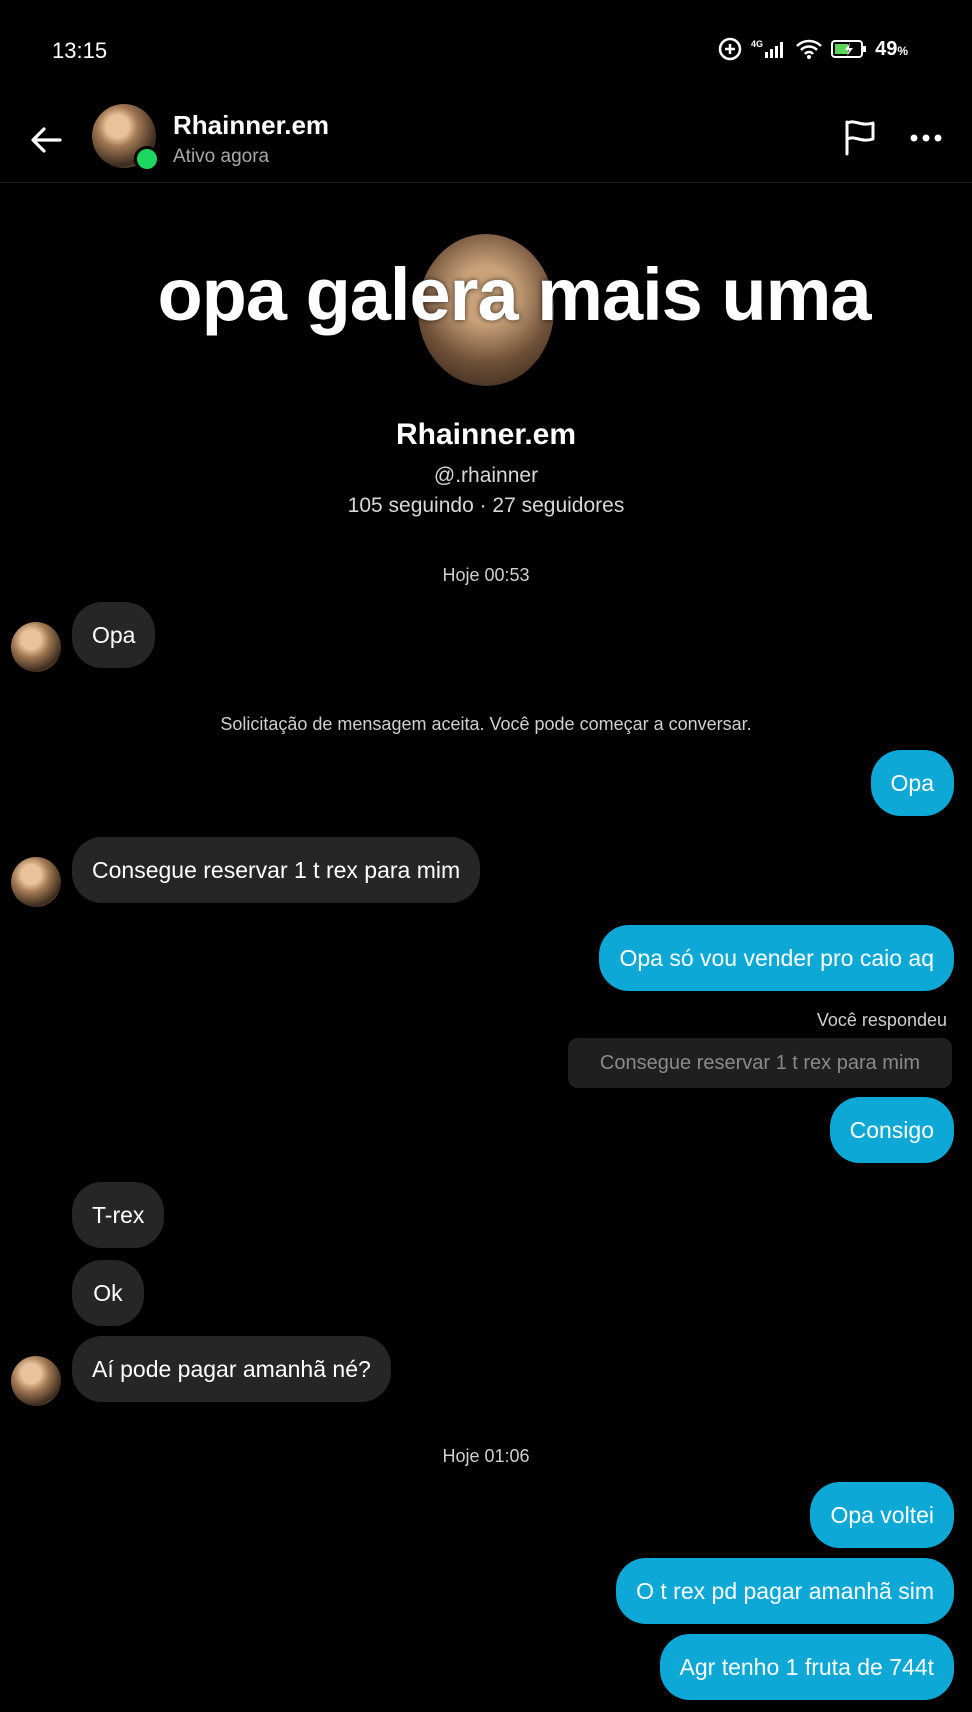  What do you see at coordinates (147, 159) in the screenshot?
I see `online-indicator` at bounding box center [147, 159].